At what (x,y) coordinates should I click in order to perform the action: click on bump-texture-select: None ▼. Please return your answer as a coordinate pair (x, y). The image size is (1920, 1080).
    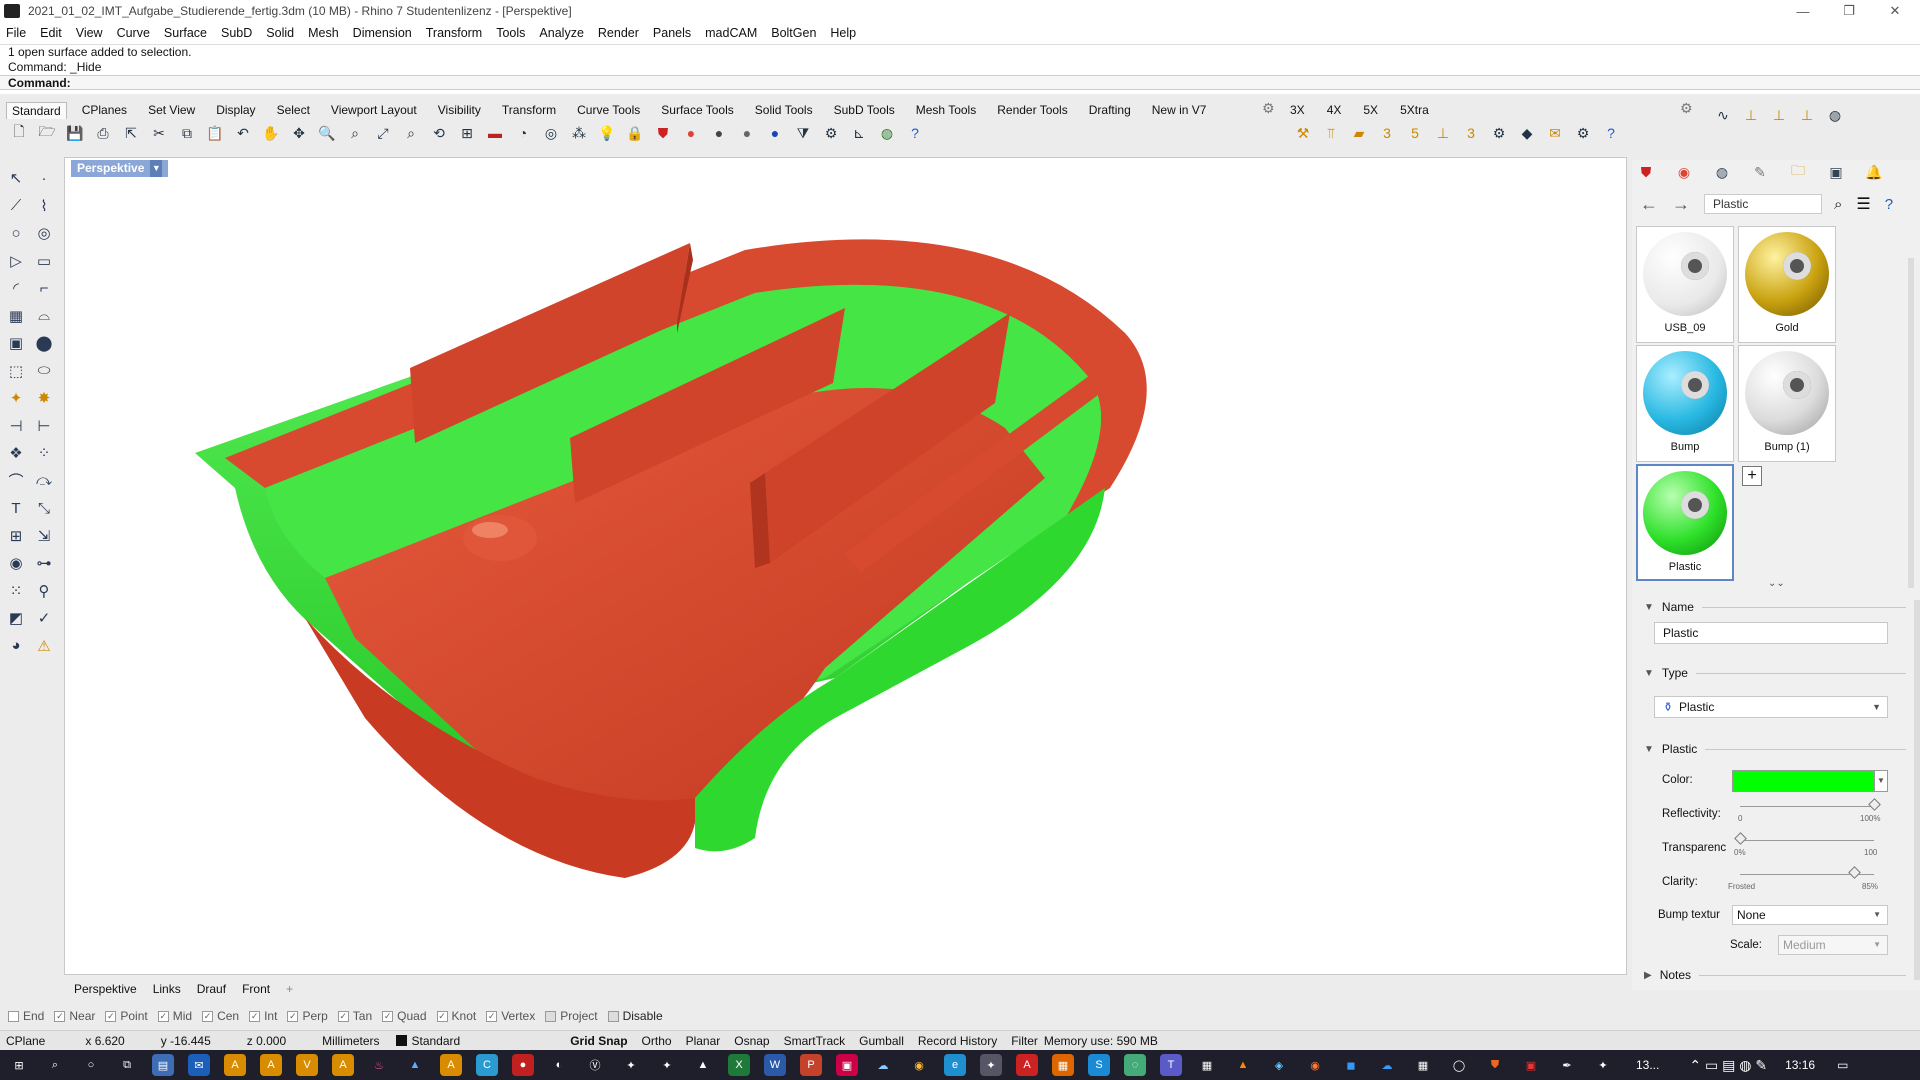
    Looking at the image, I should click on (1810, 915).